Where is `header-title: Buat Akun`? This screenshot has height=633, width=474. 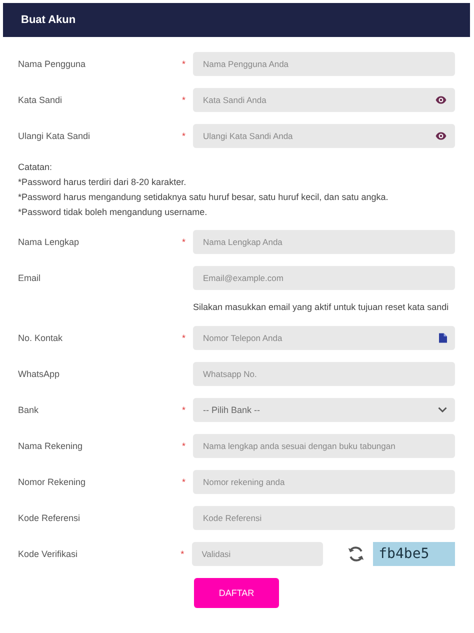
header-title: Buat Akun is located at coordinates (48, 20).